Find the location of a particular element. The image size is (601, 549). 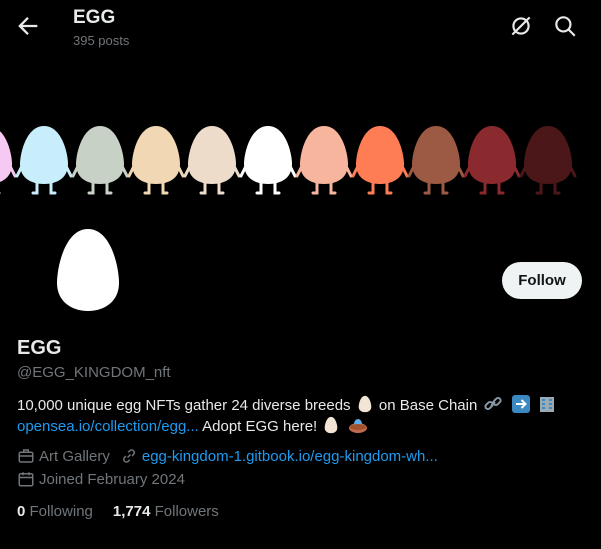

avatar is located at coordinates (88, 270).